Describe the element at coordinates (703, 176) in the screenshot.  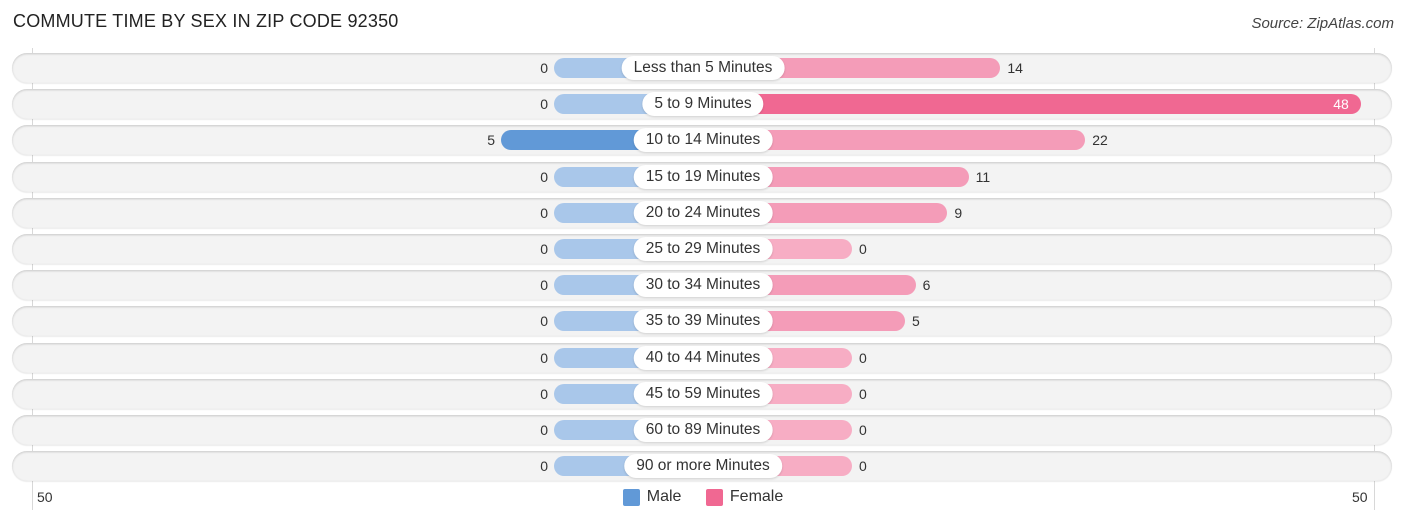
I see `category-label: 15 to 19 Minutes` at that location.